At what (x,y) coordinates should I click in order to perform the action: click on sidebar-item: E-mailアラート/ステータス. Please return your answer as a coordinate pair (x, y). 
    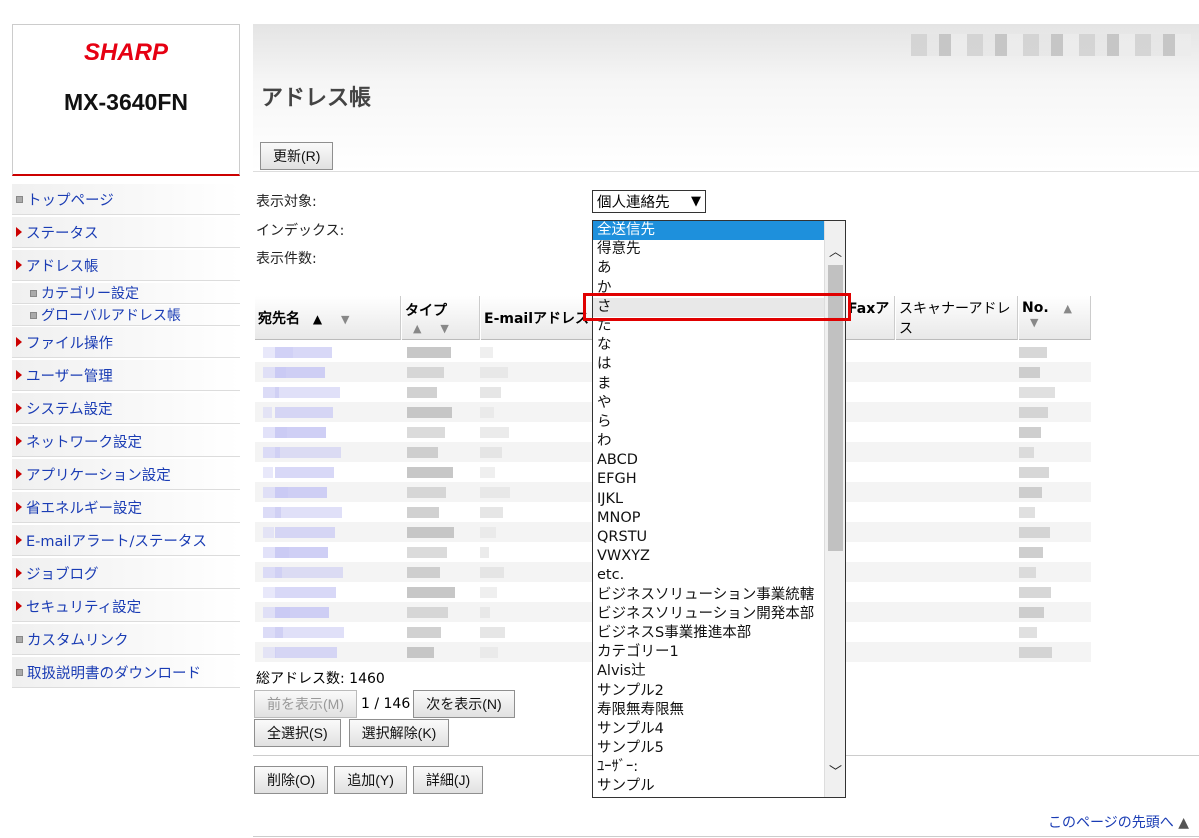
    Looking at the image, I should click on (126, 540).